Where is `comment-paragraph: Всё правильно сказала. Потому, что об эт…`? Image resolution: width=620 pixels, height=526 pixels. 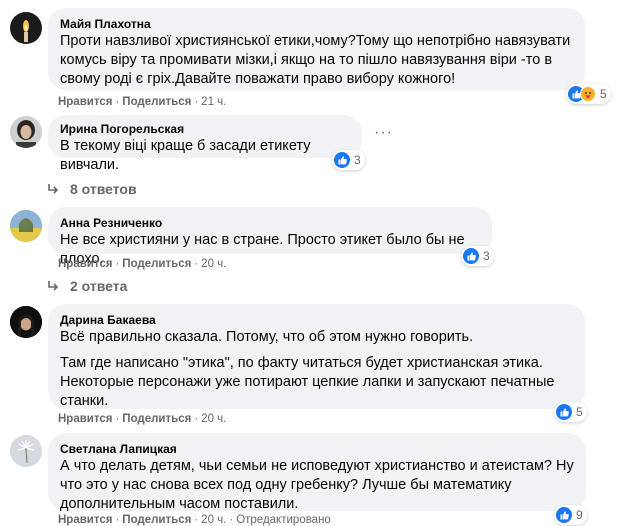
comment-paragraph: Всё правильно сказала. Потому, что об эт… is located at coordinates (267, 337).